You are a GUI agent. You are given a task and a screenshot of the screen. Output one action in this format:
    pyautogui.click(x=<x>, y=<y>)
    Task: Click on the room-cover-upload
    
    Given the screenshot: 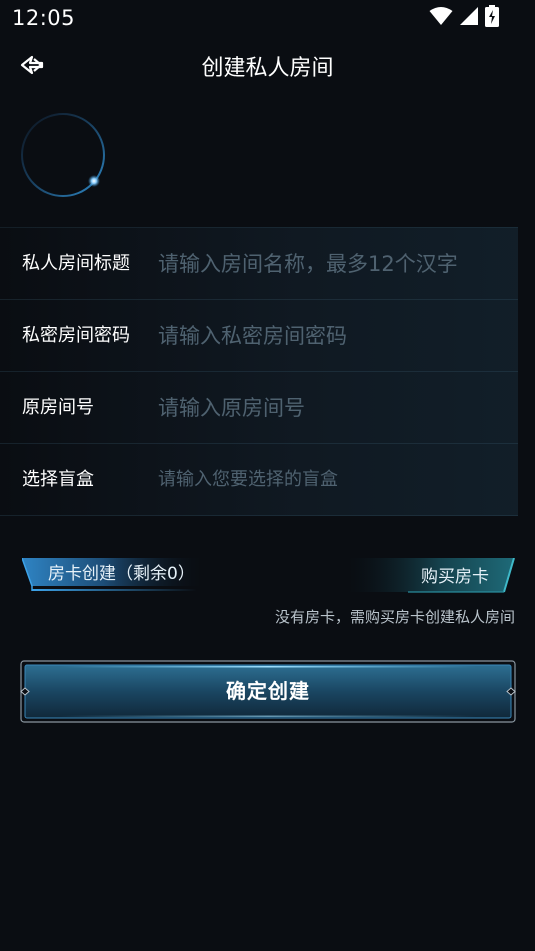 What is the action you would take?
    pyautogui.click(x=63, y=157)
    